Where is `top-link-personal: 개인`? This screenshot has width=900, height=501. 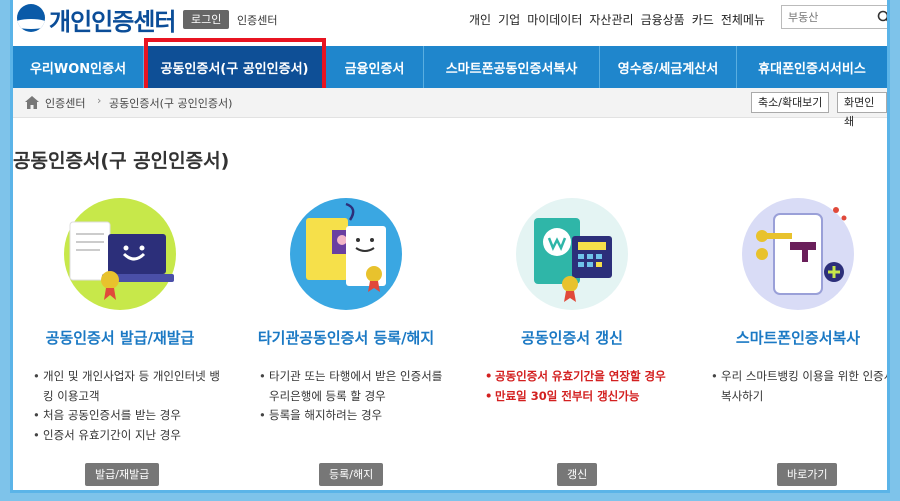
top-link-personal: 개인 is located at coordinates (480, 19).